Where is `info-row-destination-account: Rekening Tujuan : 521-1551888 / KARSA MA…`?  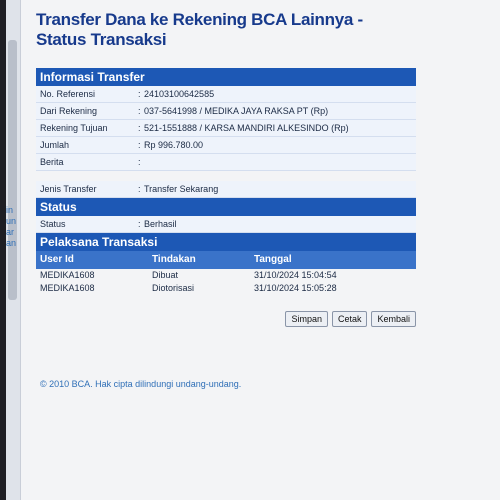 info-row-destination-account: Rekening Tujuan : 521-1551888 / KARSA MA… is located at coordinates (226, 128).